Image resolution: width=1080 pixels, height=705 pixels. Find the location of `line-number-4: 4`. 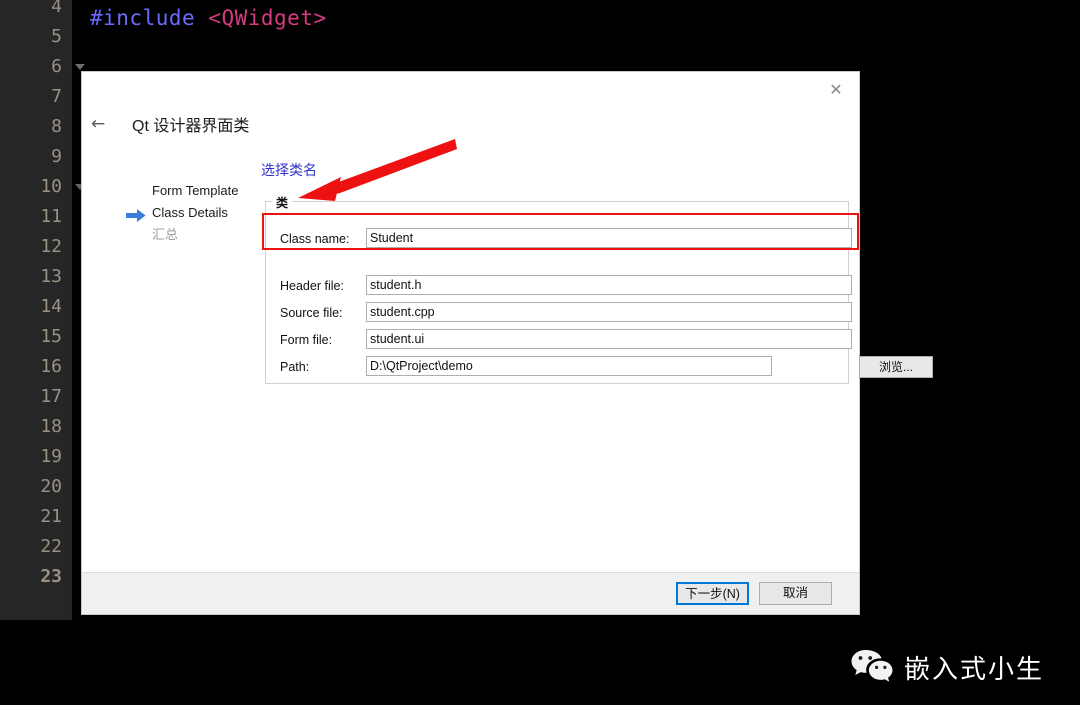

line-number-4: 4 is located at coordinates (56, 8).